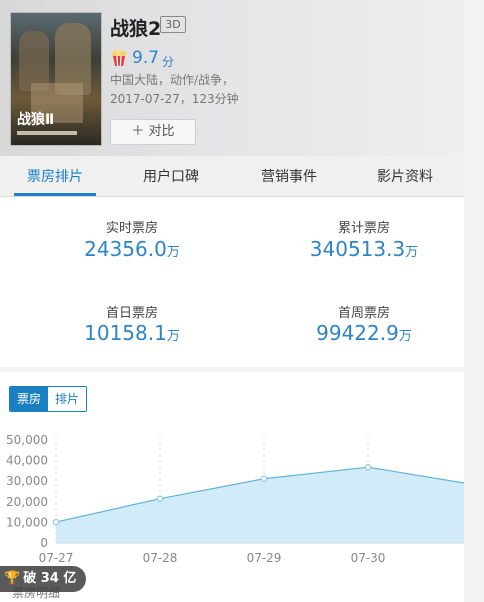 Image resolution: width=484 pixels, height=602 pixels. Describe the element at coordinates (363, 313) in the screenshot. I see `first-week-label: 首周票房` at that location.